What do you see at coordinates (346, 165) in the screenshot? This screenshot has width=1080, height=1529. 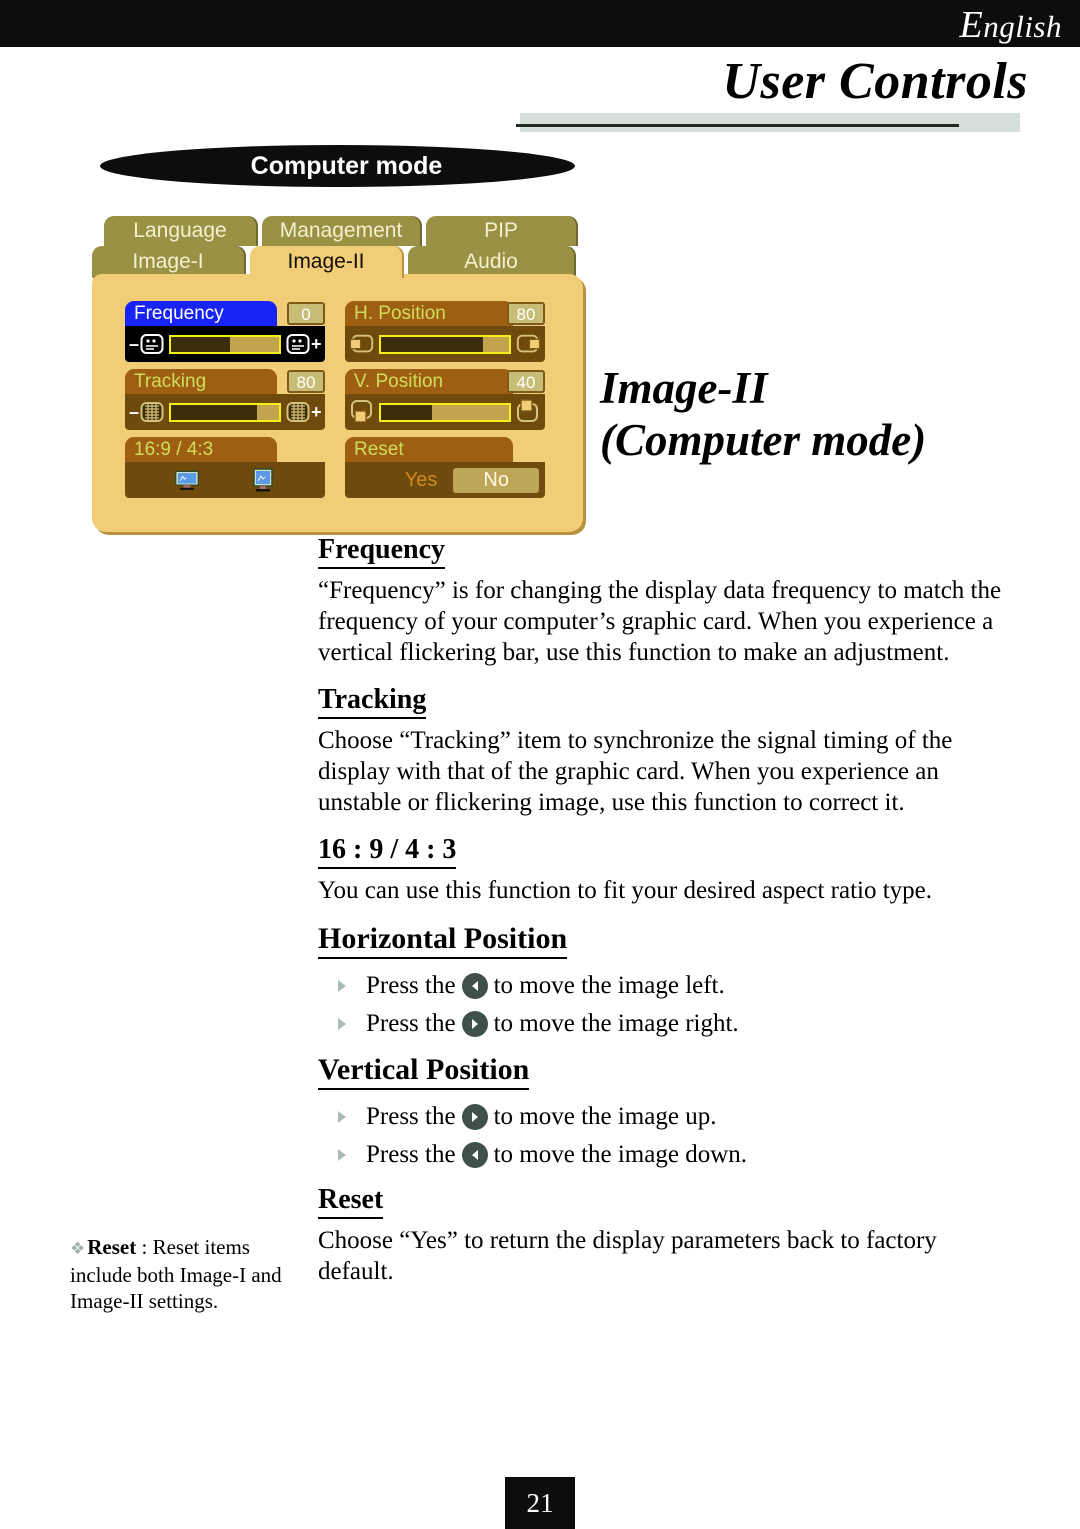 I see `section-pill-label: Computer mode` at bounding box center [346, 165].